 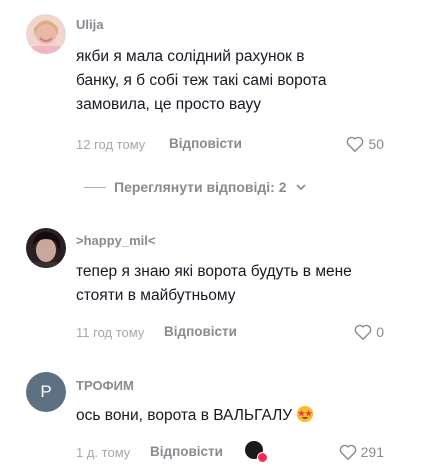 I want to click on username: >happy_mil<, so click(x=115, y=240).